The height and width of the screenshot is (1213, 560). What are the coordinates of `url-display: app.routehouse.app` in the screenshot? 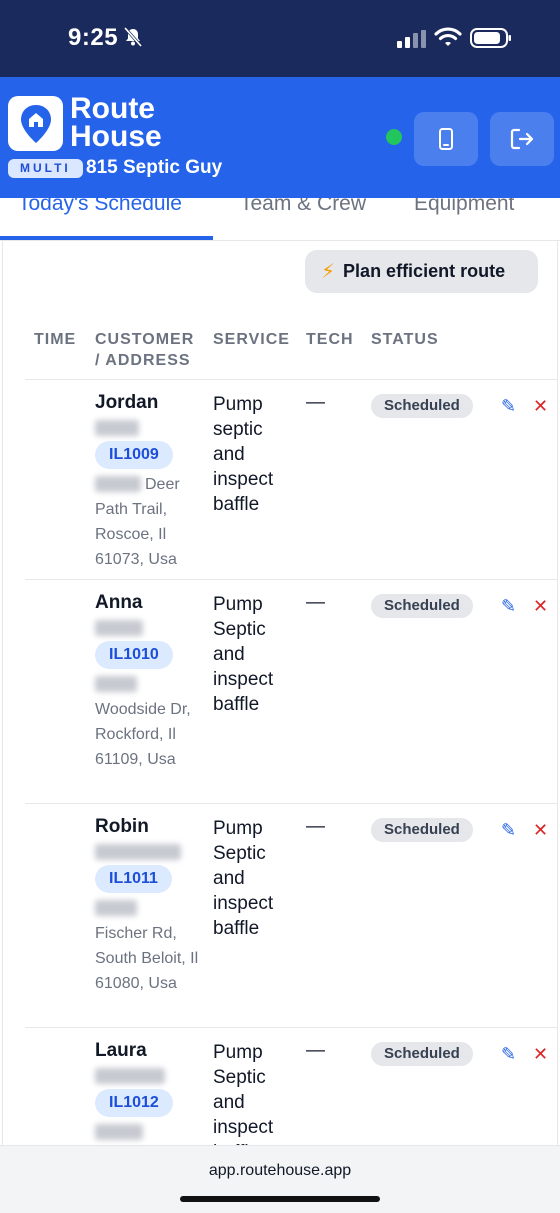 It's located at (280, 1171).